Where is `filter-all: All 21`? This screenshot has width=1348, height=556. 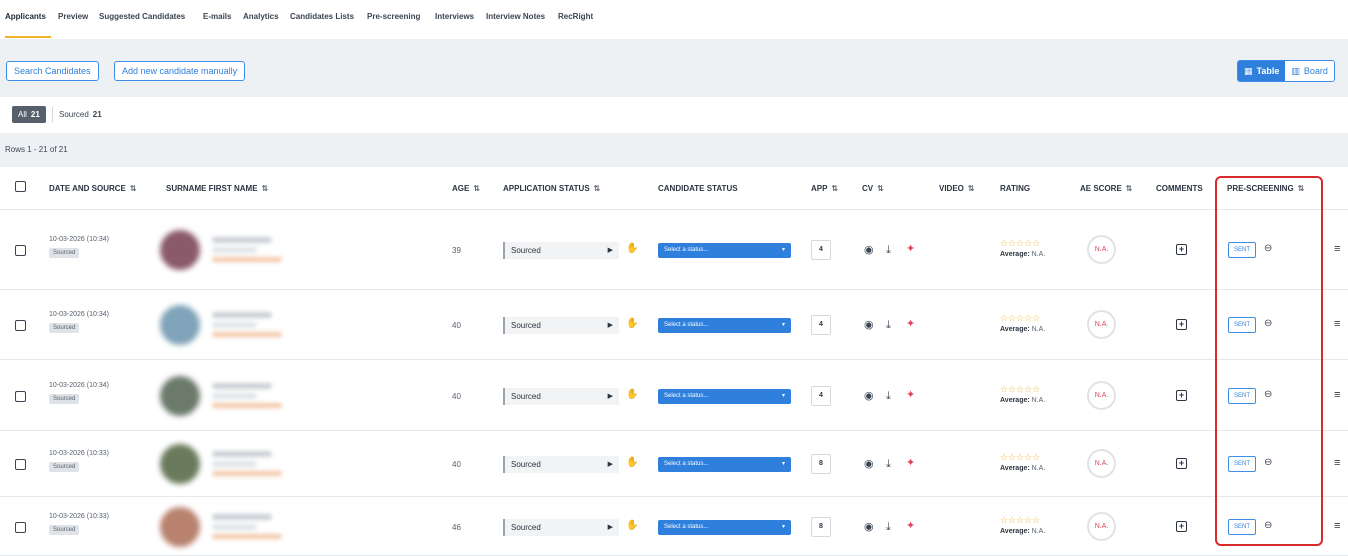
filter-all: All 21 is located at coordinates (29, 114).